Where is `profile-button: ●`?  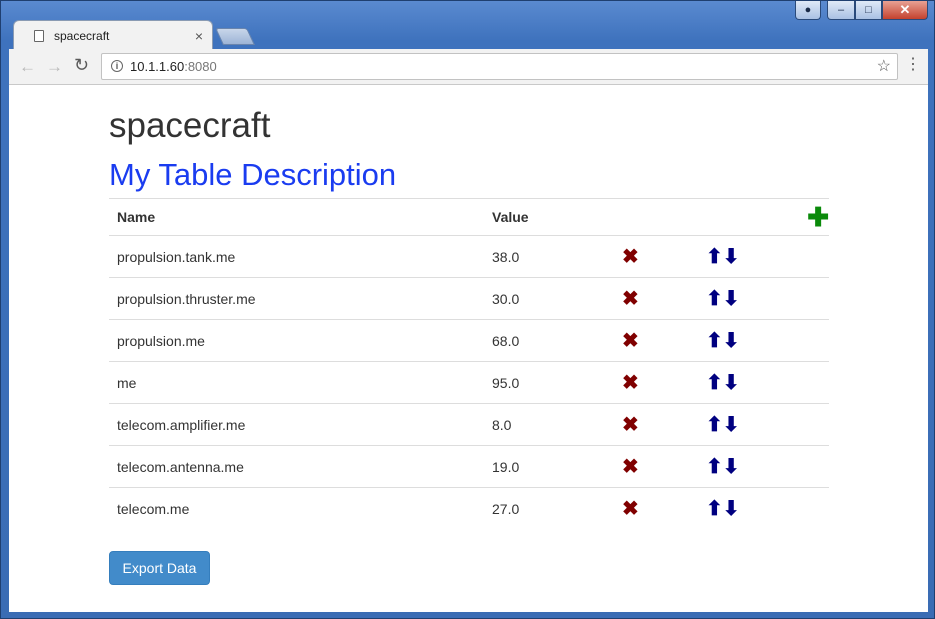 profile-button: ● is located at coordinates (808, 10).